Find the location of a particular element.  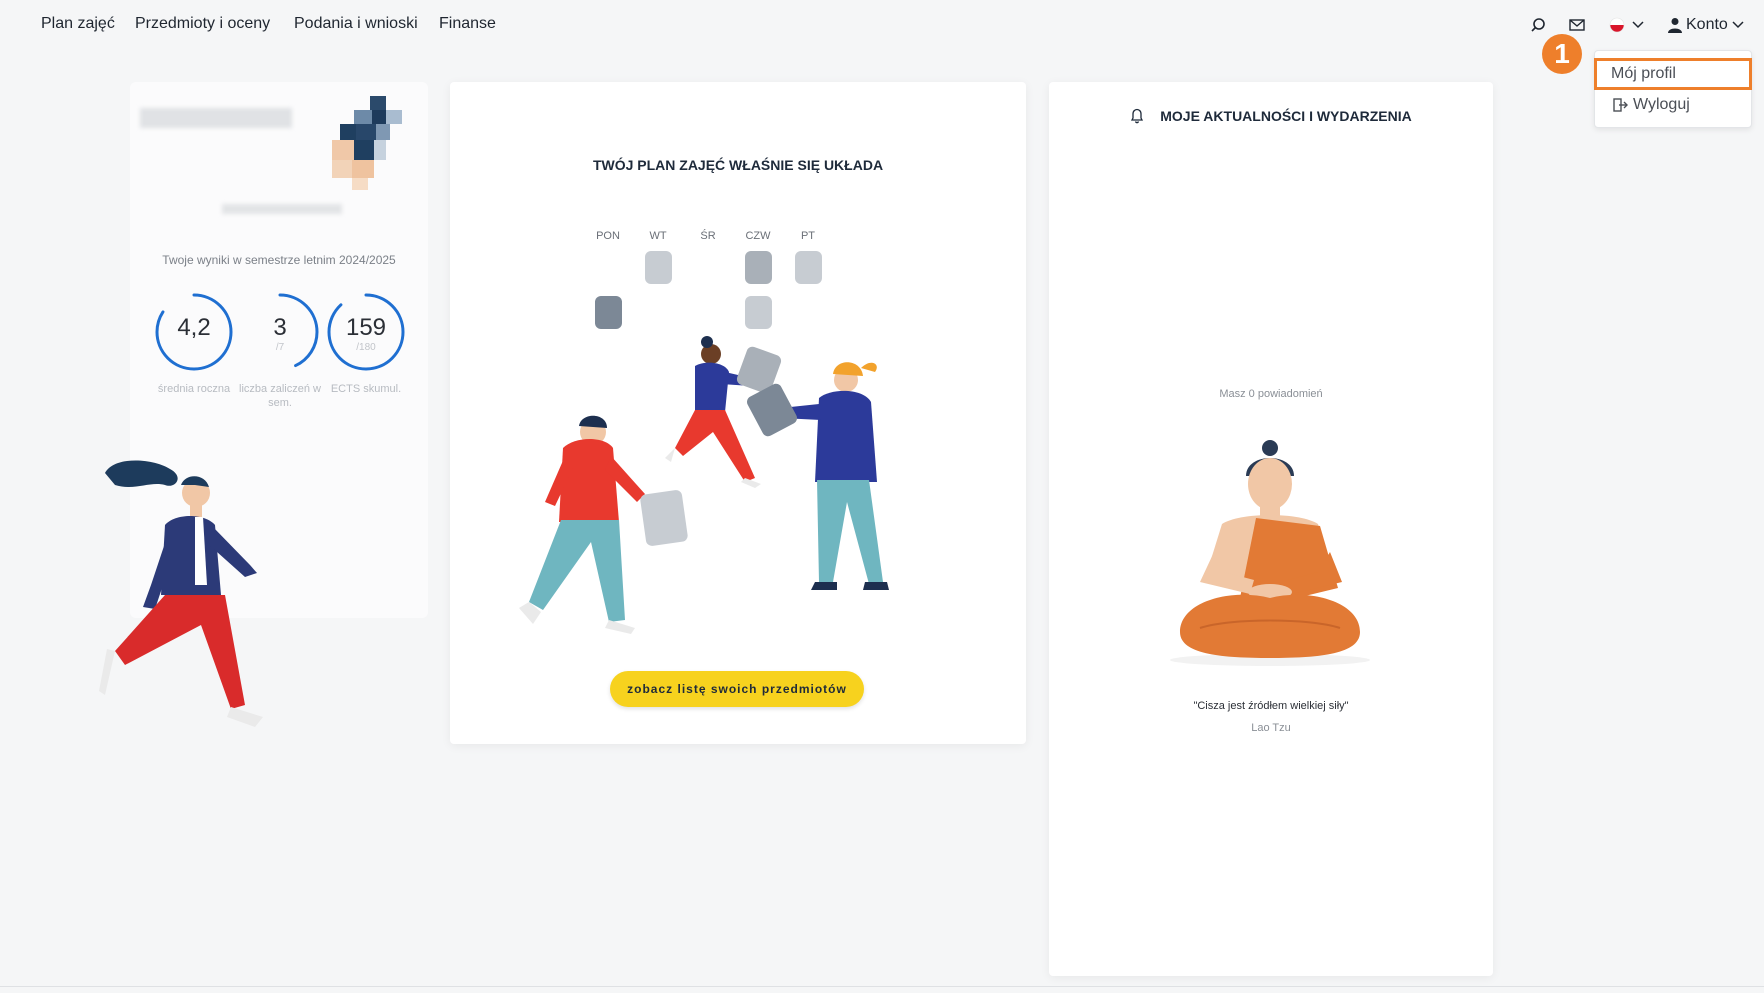

avatar is located at coordinates (367, 143).